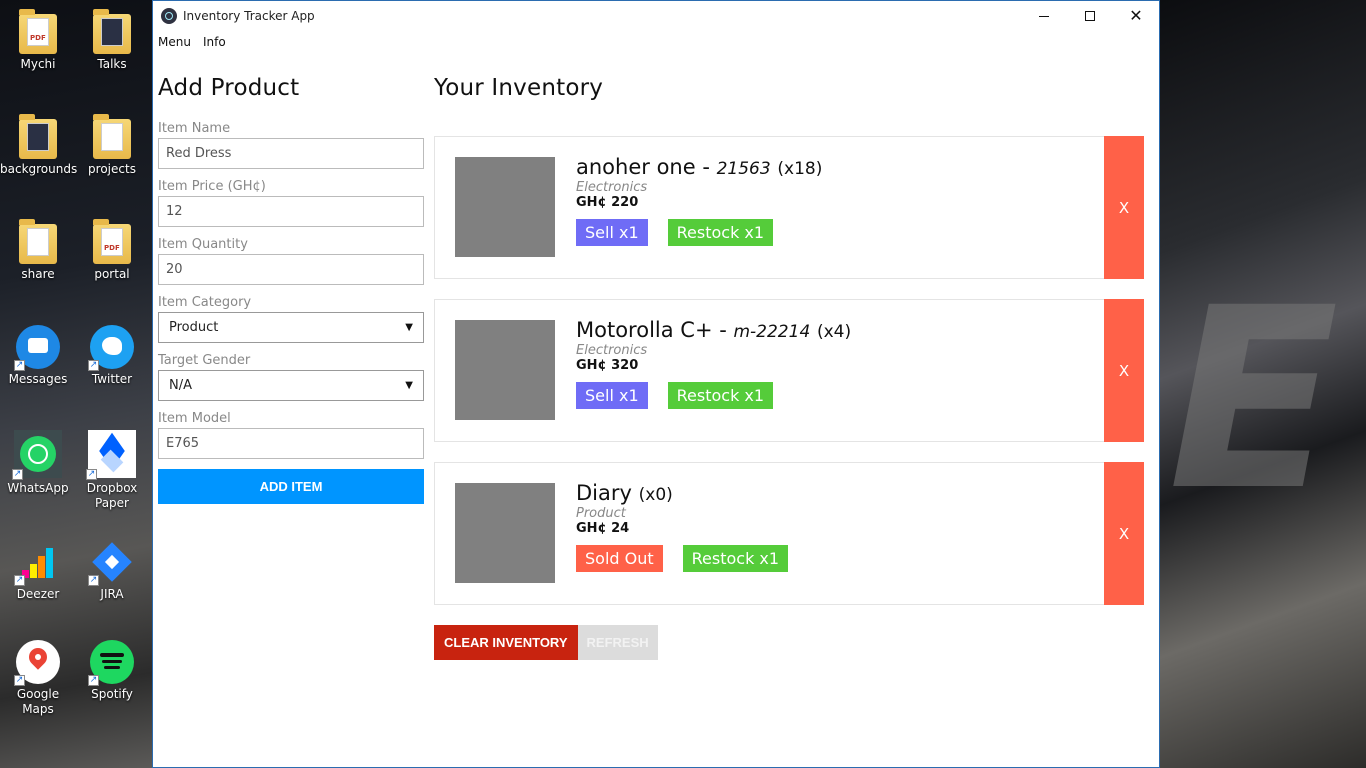  I want to click on target-gender-select: N/A ▼, so click(291, 385).